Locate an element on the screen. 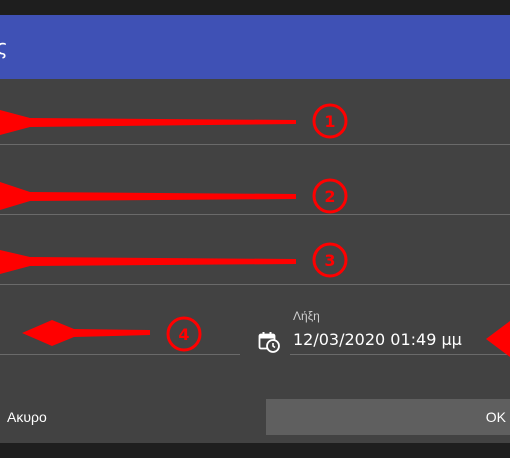 This screenshot has width=510, height=458. dialog-title: ς is located at coordinates (4, 47).